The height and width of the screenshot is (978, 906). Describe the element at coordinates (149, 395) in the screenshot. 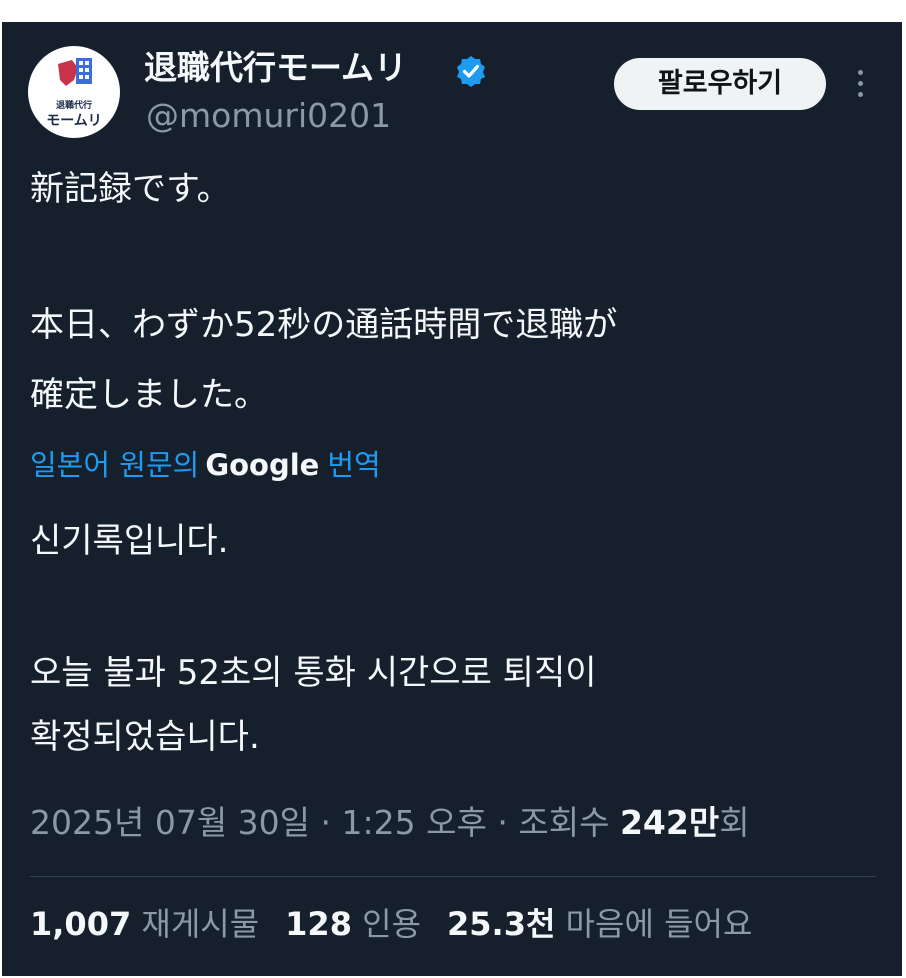

I see `tweet-text-line: 確定しました。` at that location.